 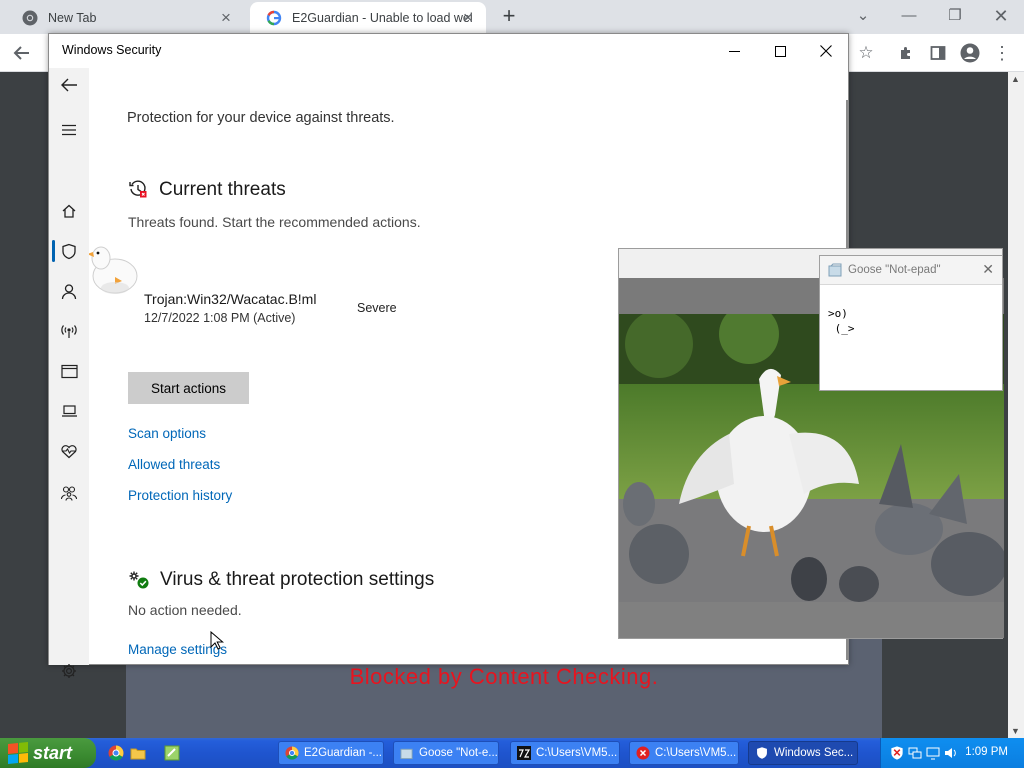 I want to click on nav-selection-indicator, so click(x=53, y=251).